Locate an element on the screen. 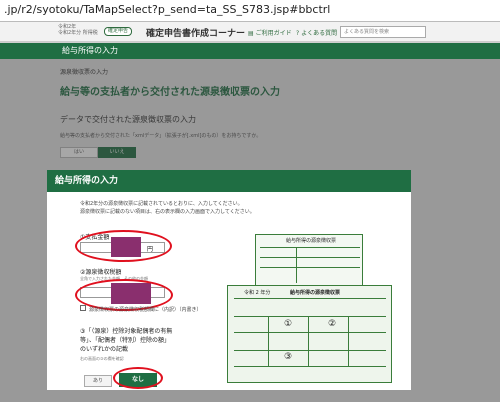  book-icon: ▤ is located at coordinates (251, 33).